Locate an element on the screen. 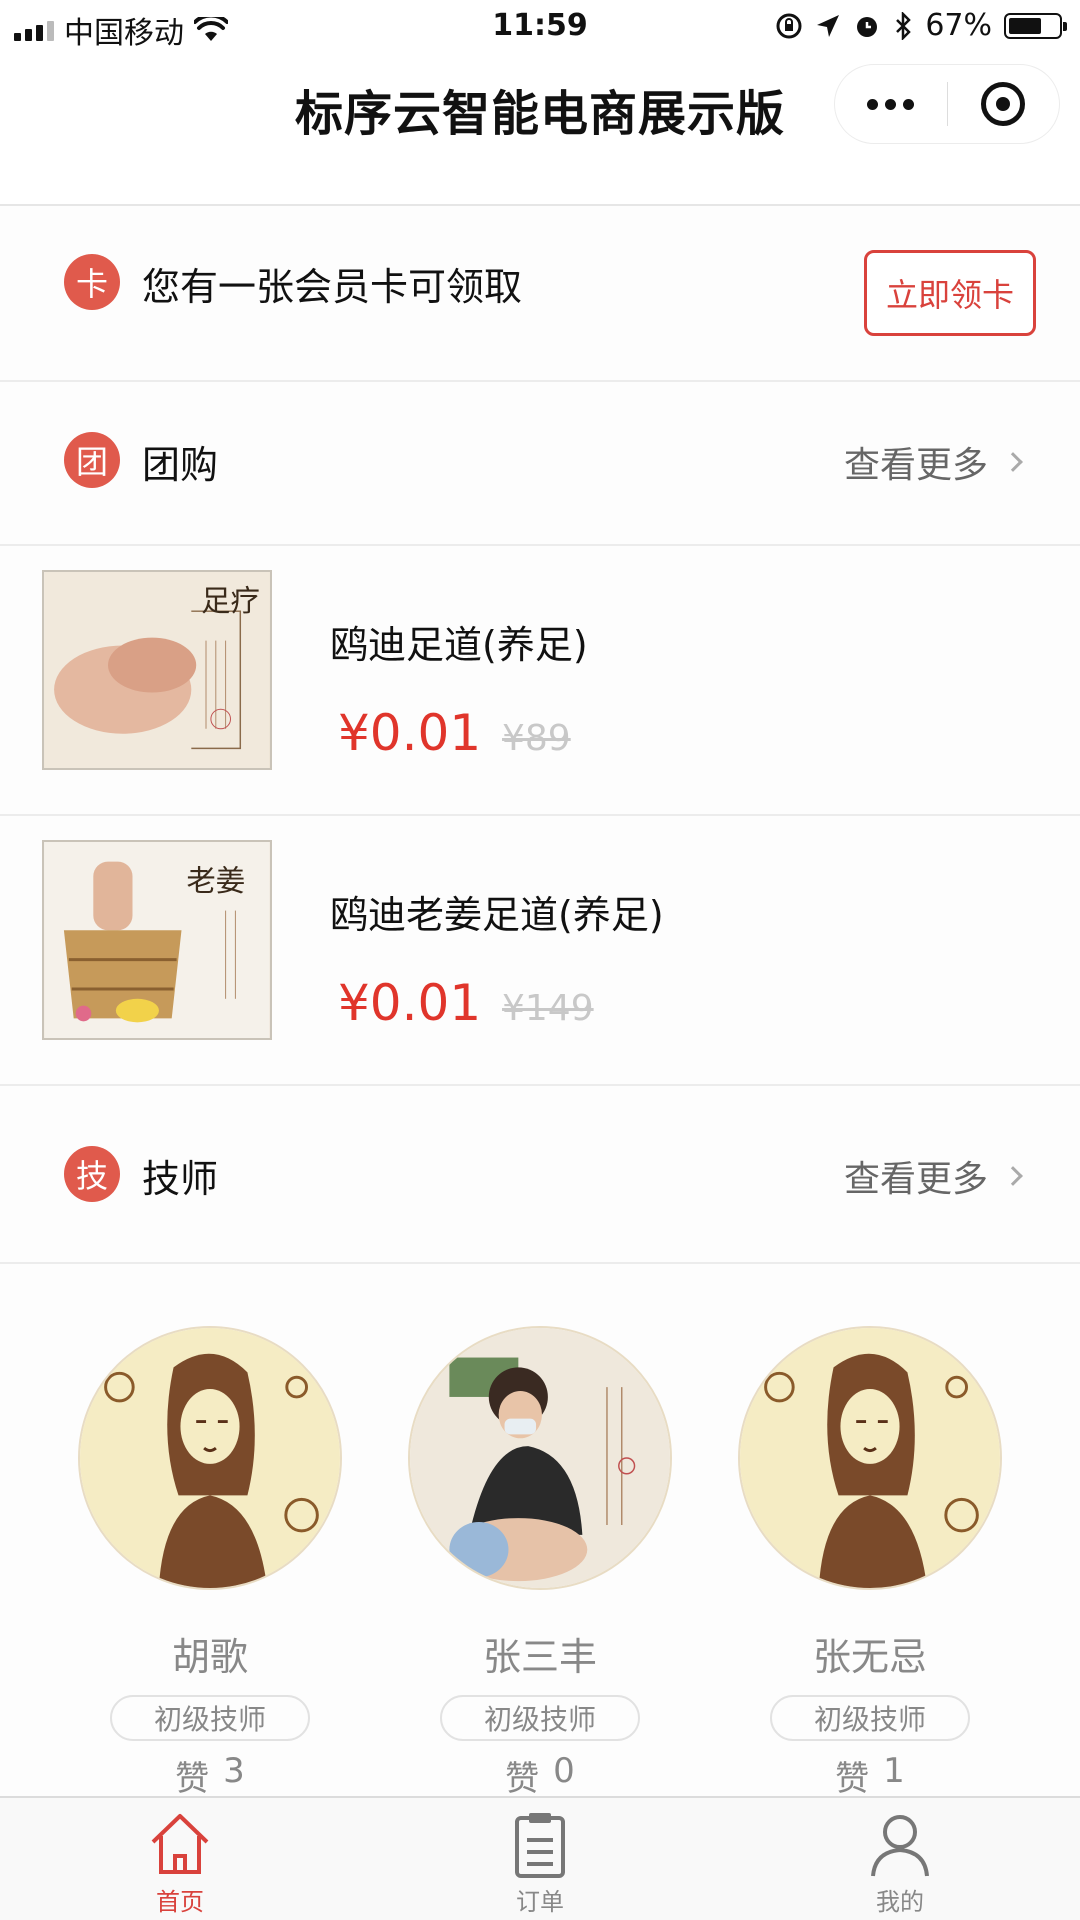 This screenshot has width=1080, height=1920. product-item: 老姜 鸥迪老姜足道(养足) ¥0.01 ¥149 is located at coordinates (540, 951).